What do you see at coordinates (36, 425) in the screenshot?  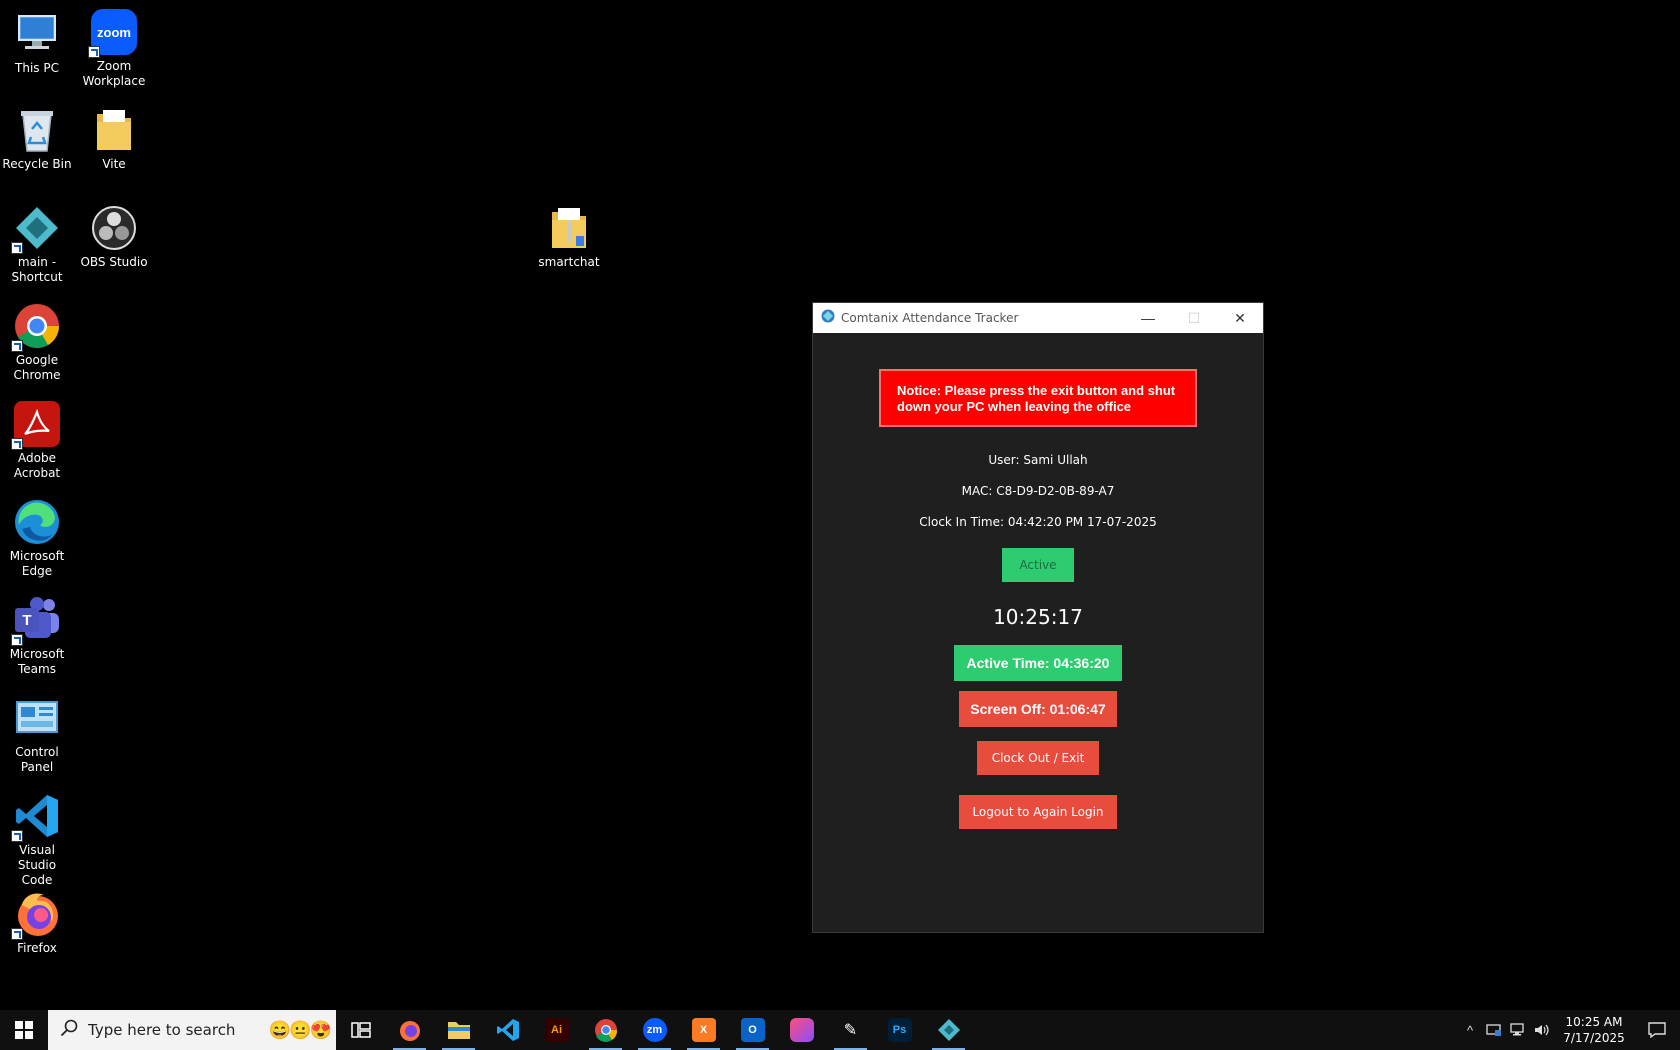 I see `acrobat-icon` at bounding box center [36, 425].